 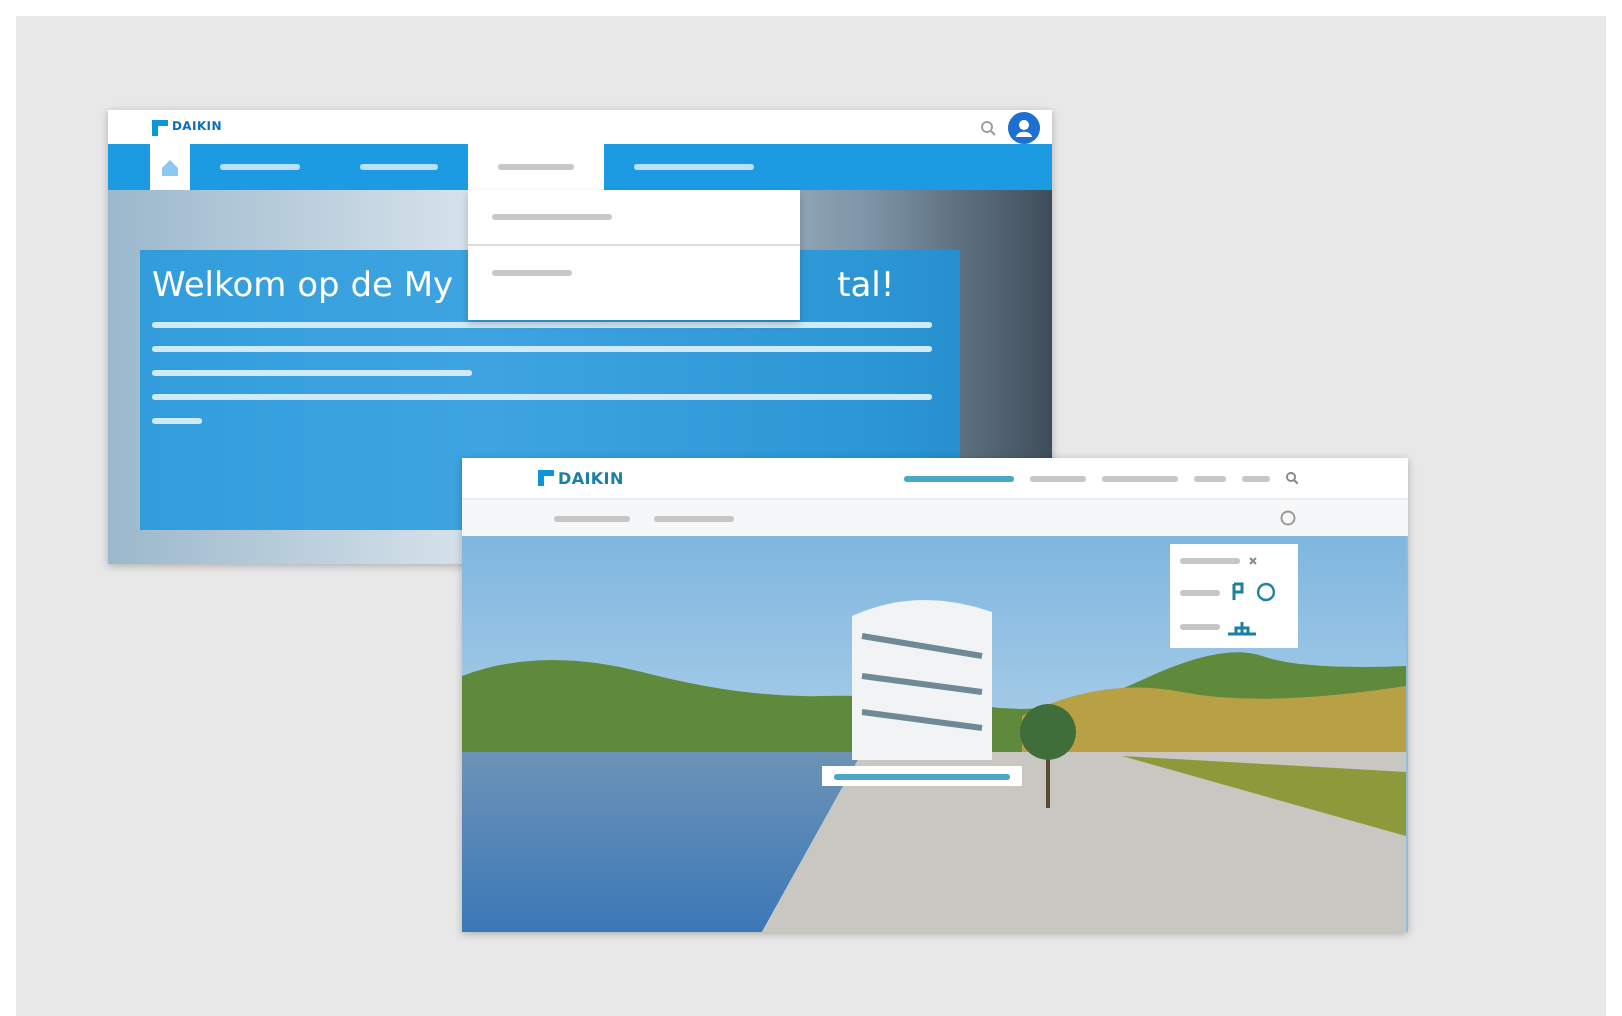 I want to click on close-icon, so click(x=1253, y=561).